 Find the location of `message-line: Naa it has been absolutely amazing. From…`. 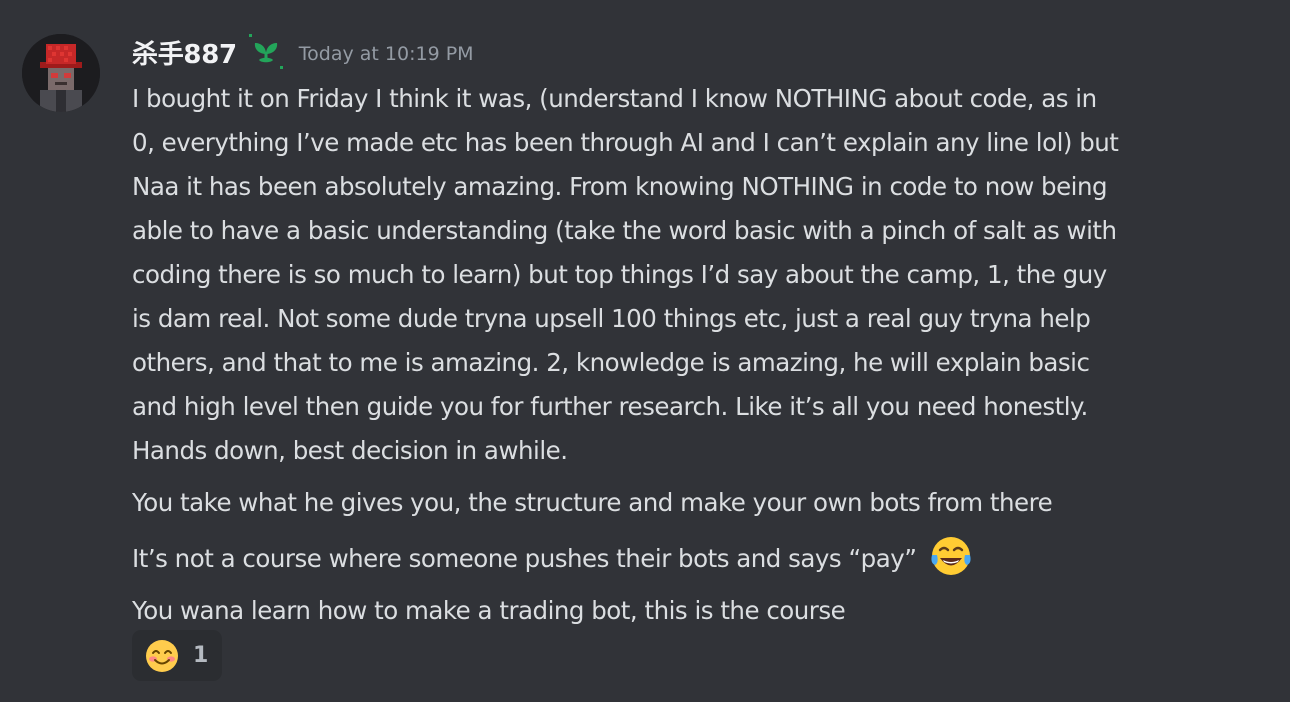

message-line: Naa it has been absolutely amazing. From… is located at coordinates (620, 186).